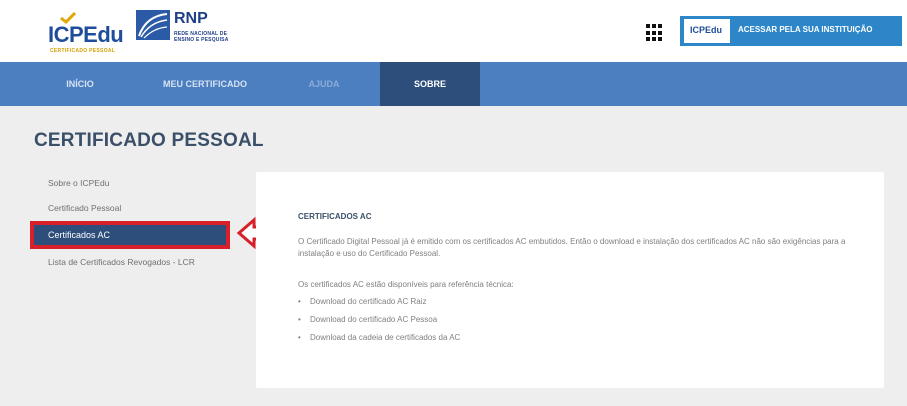 The image size is (907, 406). What do you see at coordinates (201, 40) in the screenshot?
I see `rnp-logo-subtitle-2: ENSINO E PESQUISA` at bounding box center [201, 40].